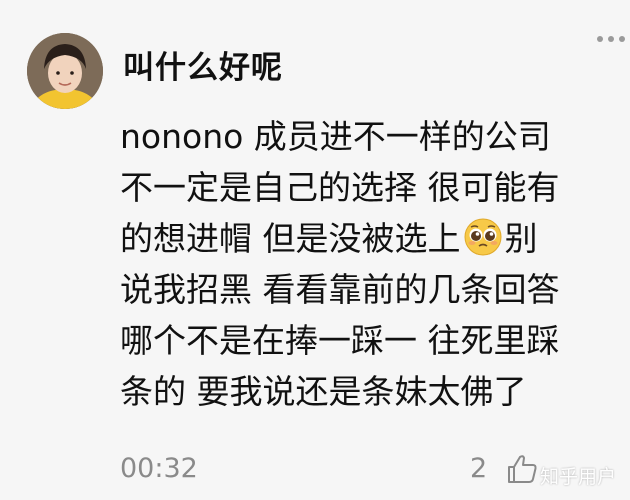  What do you see at coordinates (479, 468) in the screenshot?
I see `like-count: 2` at bounding box center [479, 468].